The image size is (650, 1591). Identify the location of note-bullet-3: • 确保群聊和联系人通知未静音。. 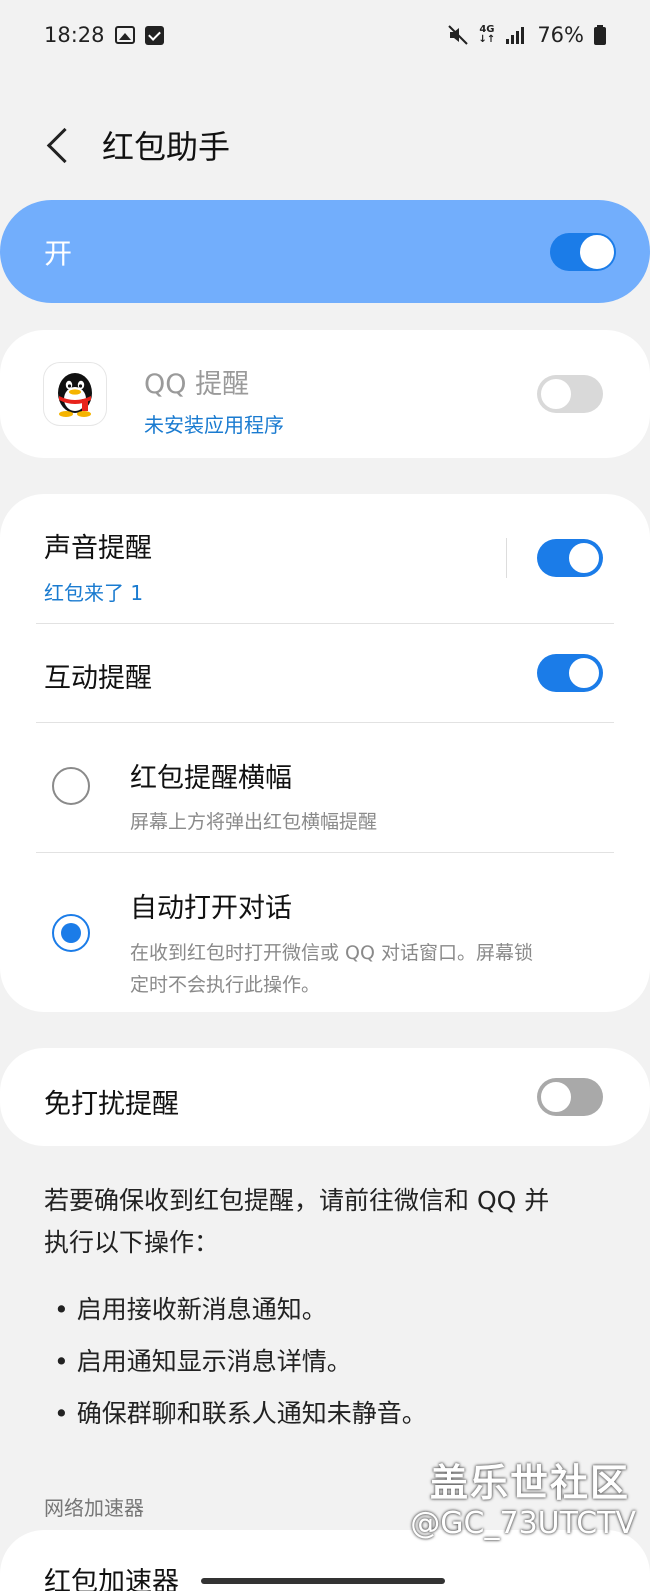
(240, 1413).